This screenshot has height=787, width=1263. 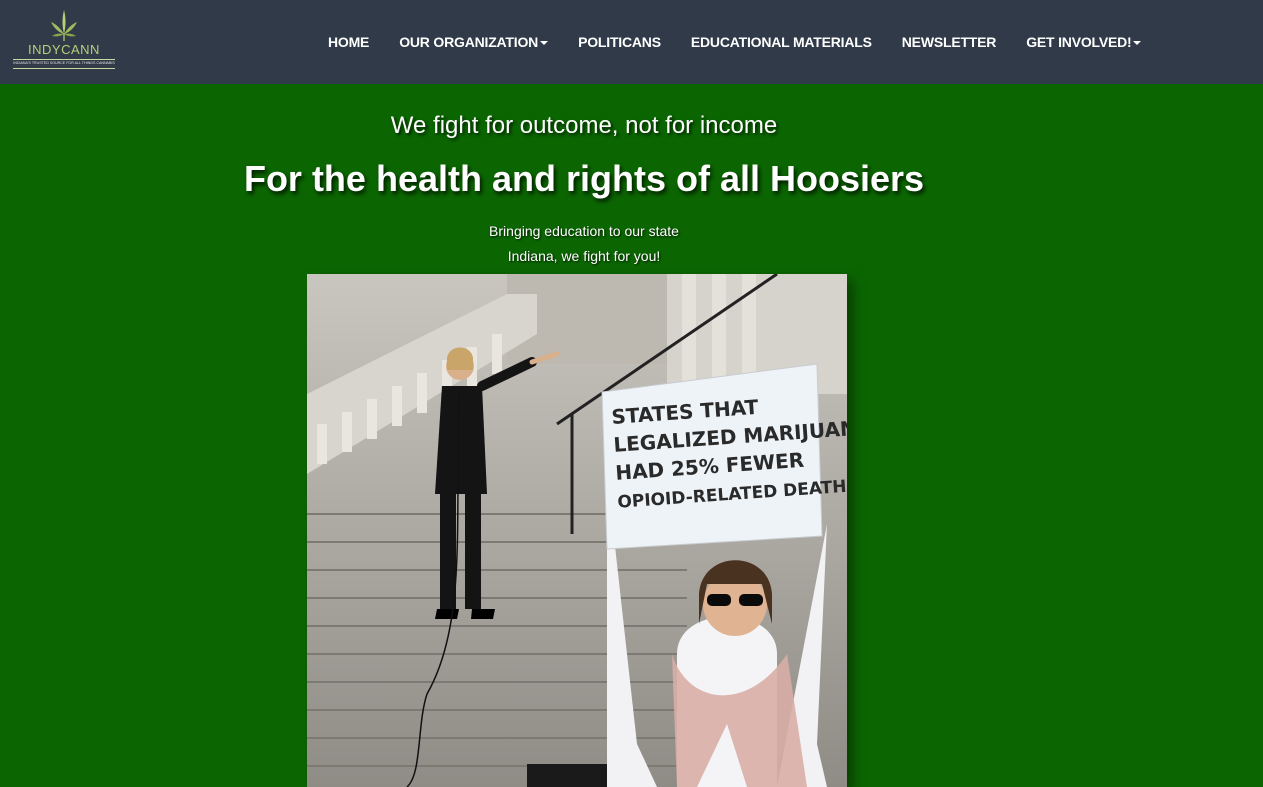 What do you see at coordinates (64, 49) in the screenshot?
I see `brand-name: INDYCANN` at bounding box center [64, 49].